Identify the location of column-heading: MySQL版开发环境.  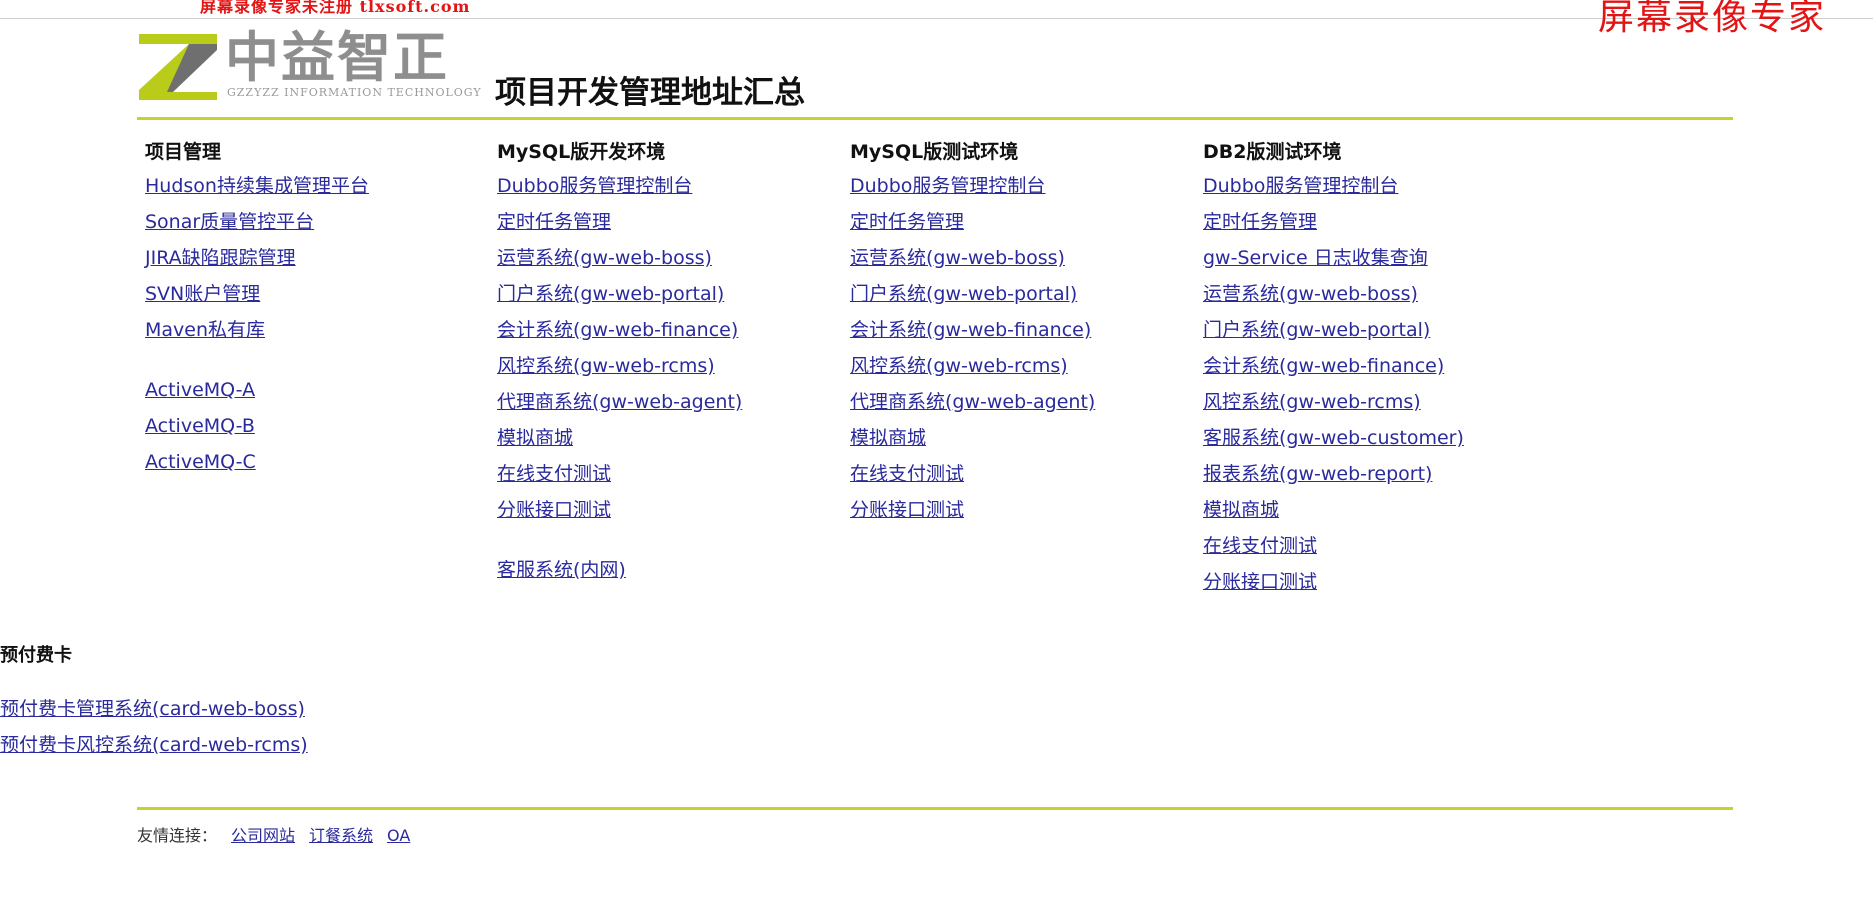
(581, 152).